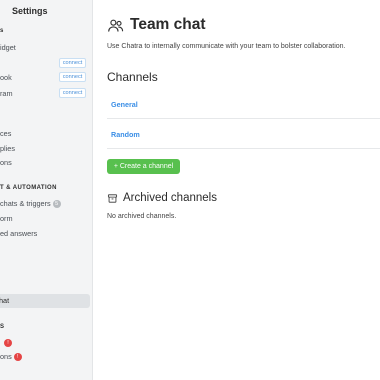 This screenshot has width=380, height=380. Describe the element at coordinates (18, 233) in the screenshot. I see `sidebar-item-saved-answers: ed answers` at that location.